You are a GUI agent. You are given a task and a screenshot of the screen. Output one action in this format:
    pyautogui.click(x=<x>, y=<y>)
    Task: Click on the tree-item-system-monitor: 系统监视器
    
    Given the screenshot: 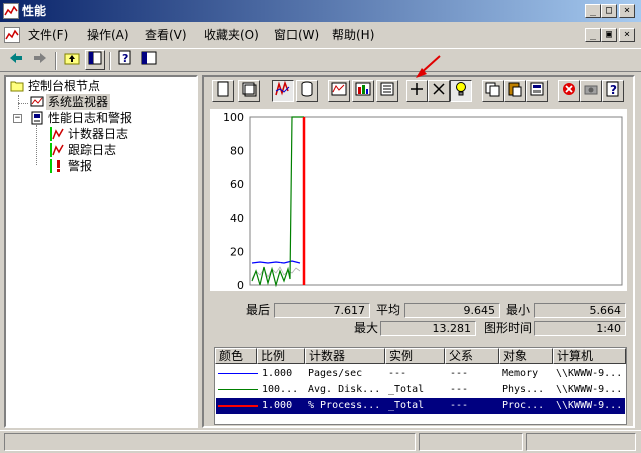 What is the action you would take?
    pyautogui.click(x=78, y=102)
    